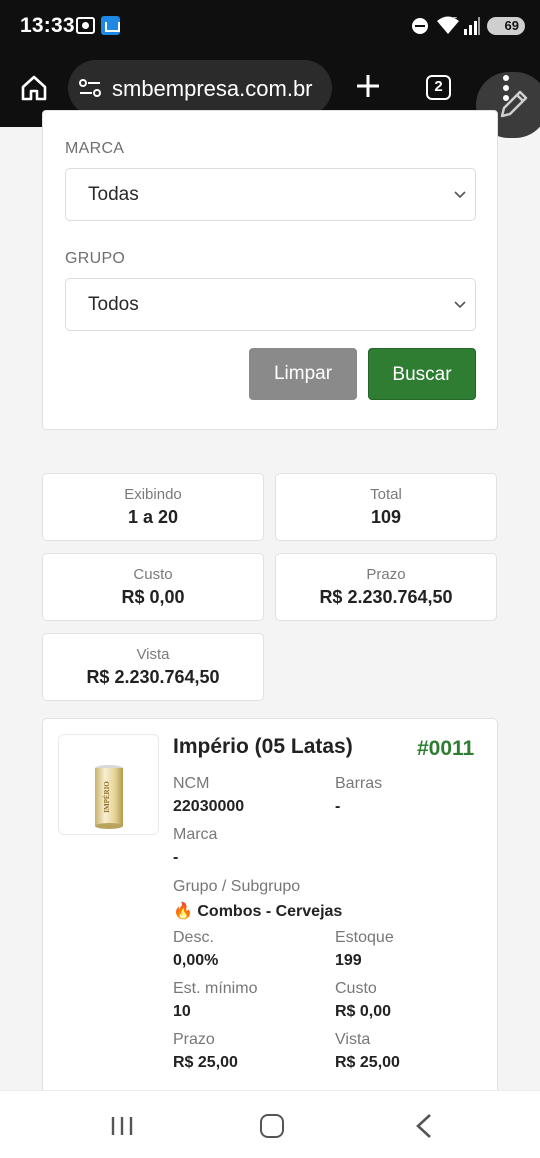 The image size is (540, 1158). I want to click on stat-total: Total 109, so click(386, 507).